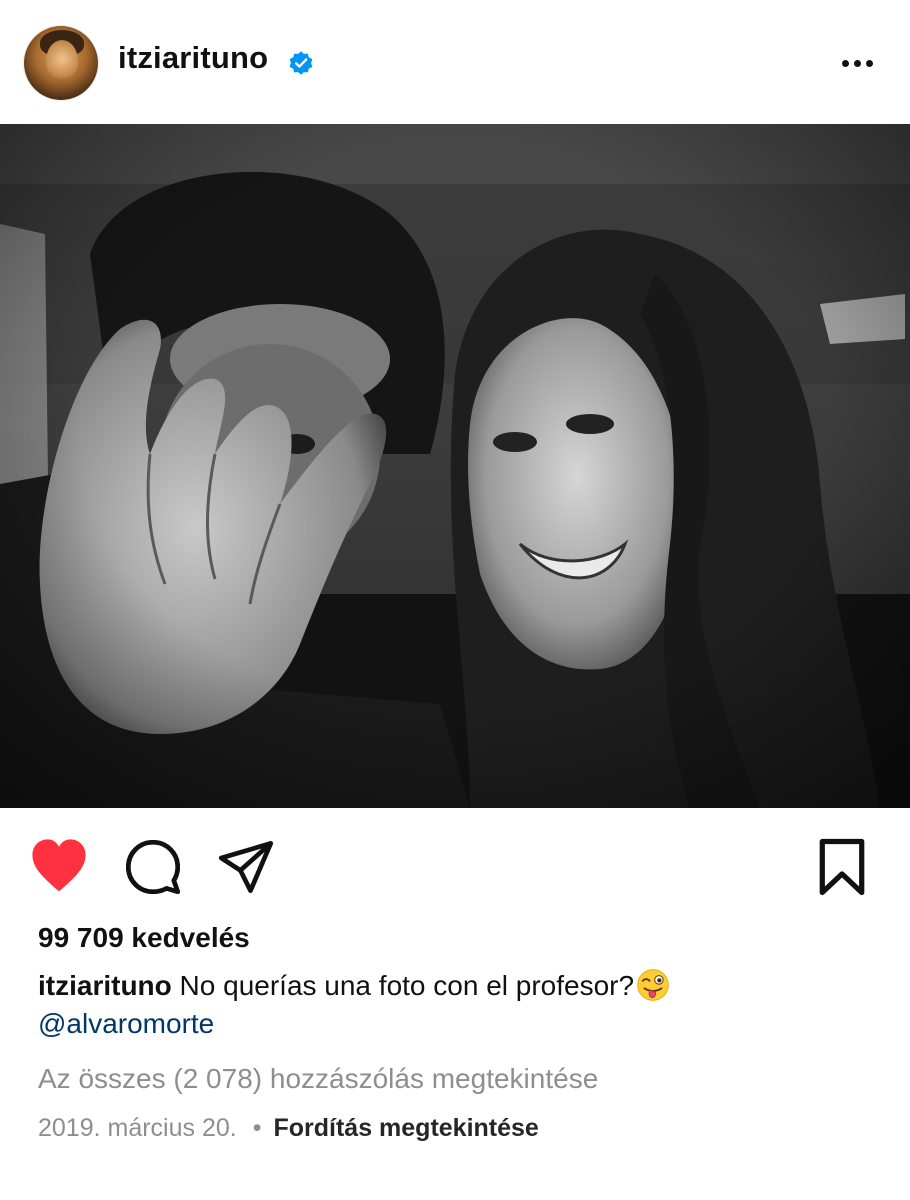 This screenshot has height=1200, width=910. I want to click on more-horizontal-icon, so click(845, 63).